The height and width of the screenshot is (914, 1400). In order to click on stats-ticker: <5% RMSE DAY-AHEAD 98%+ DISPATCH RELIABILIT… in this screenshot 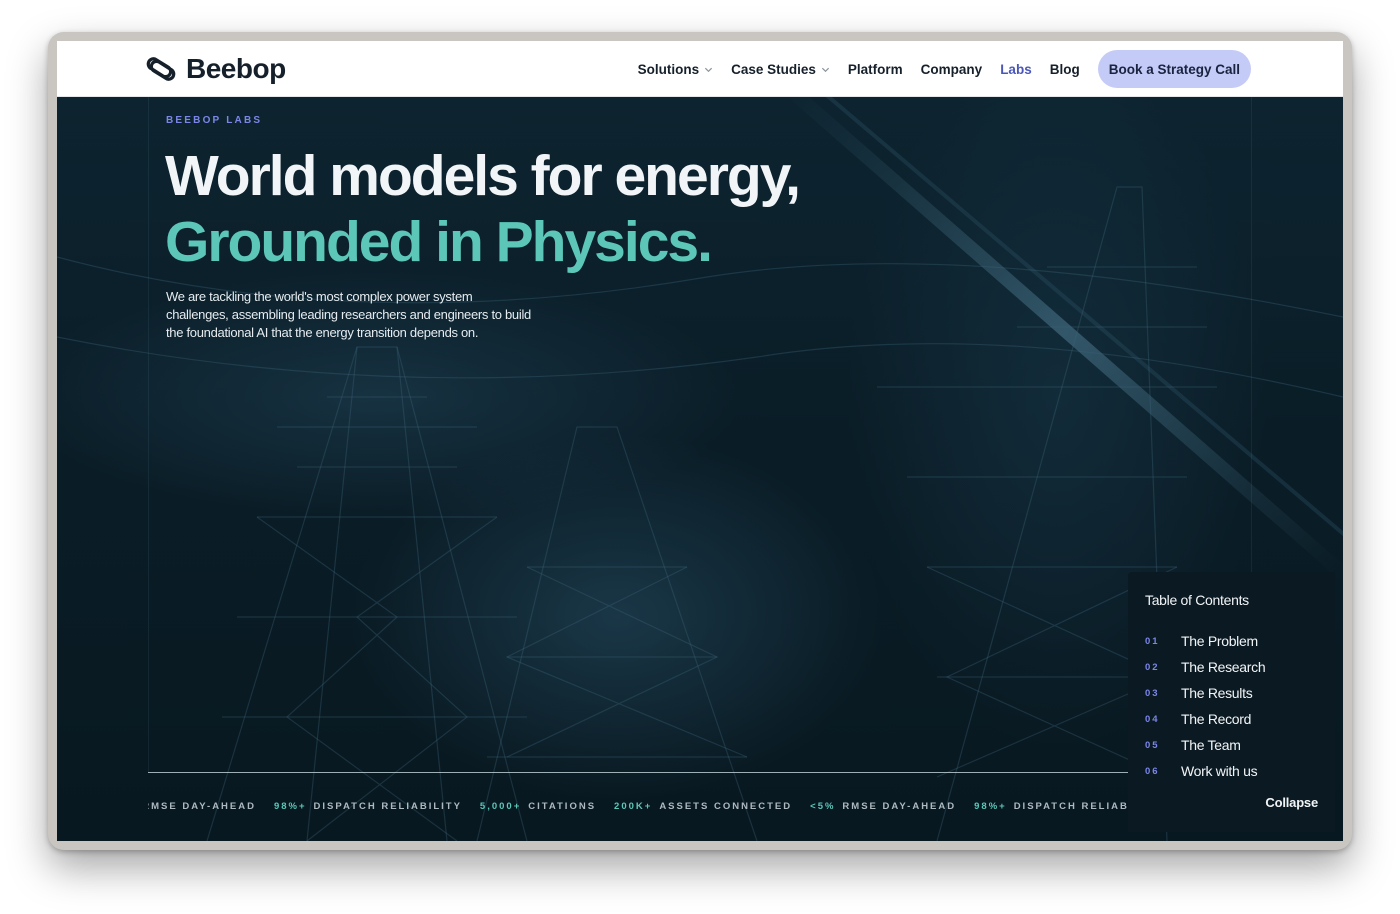, I will do `click(638, 808)`.